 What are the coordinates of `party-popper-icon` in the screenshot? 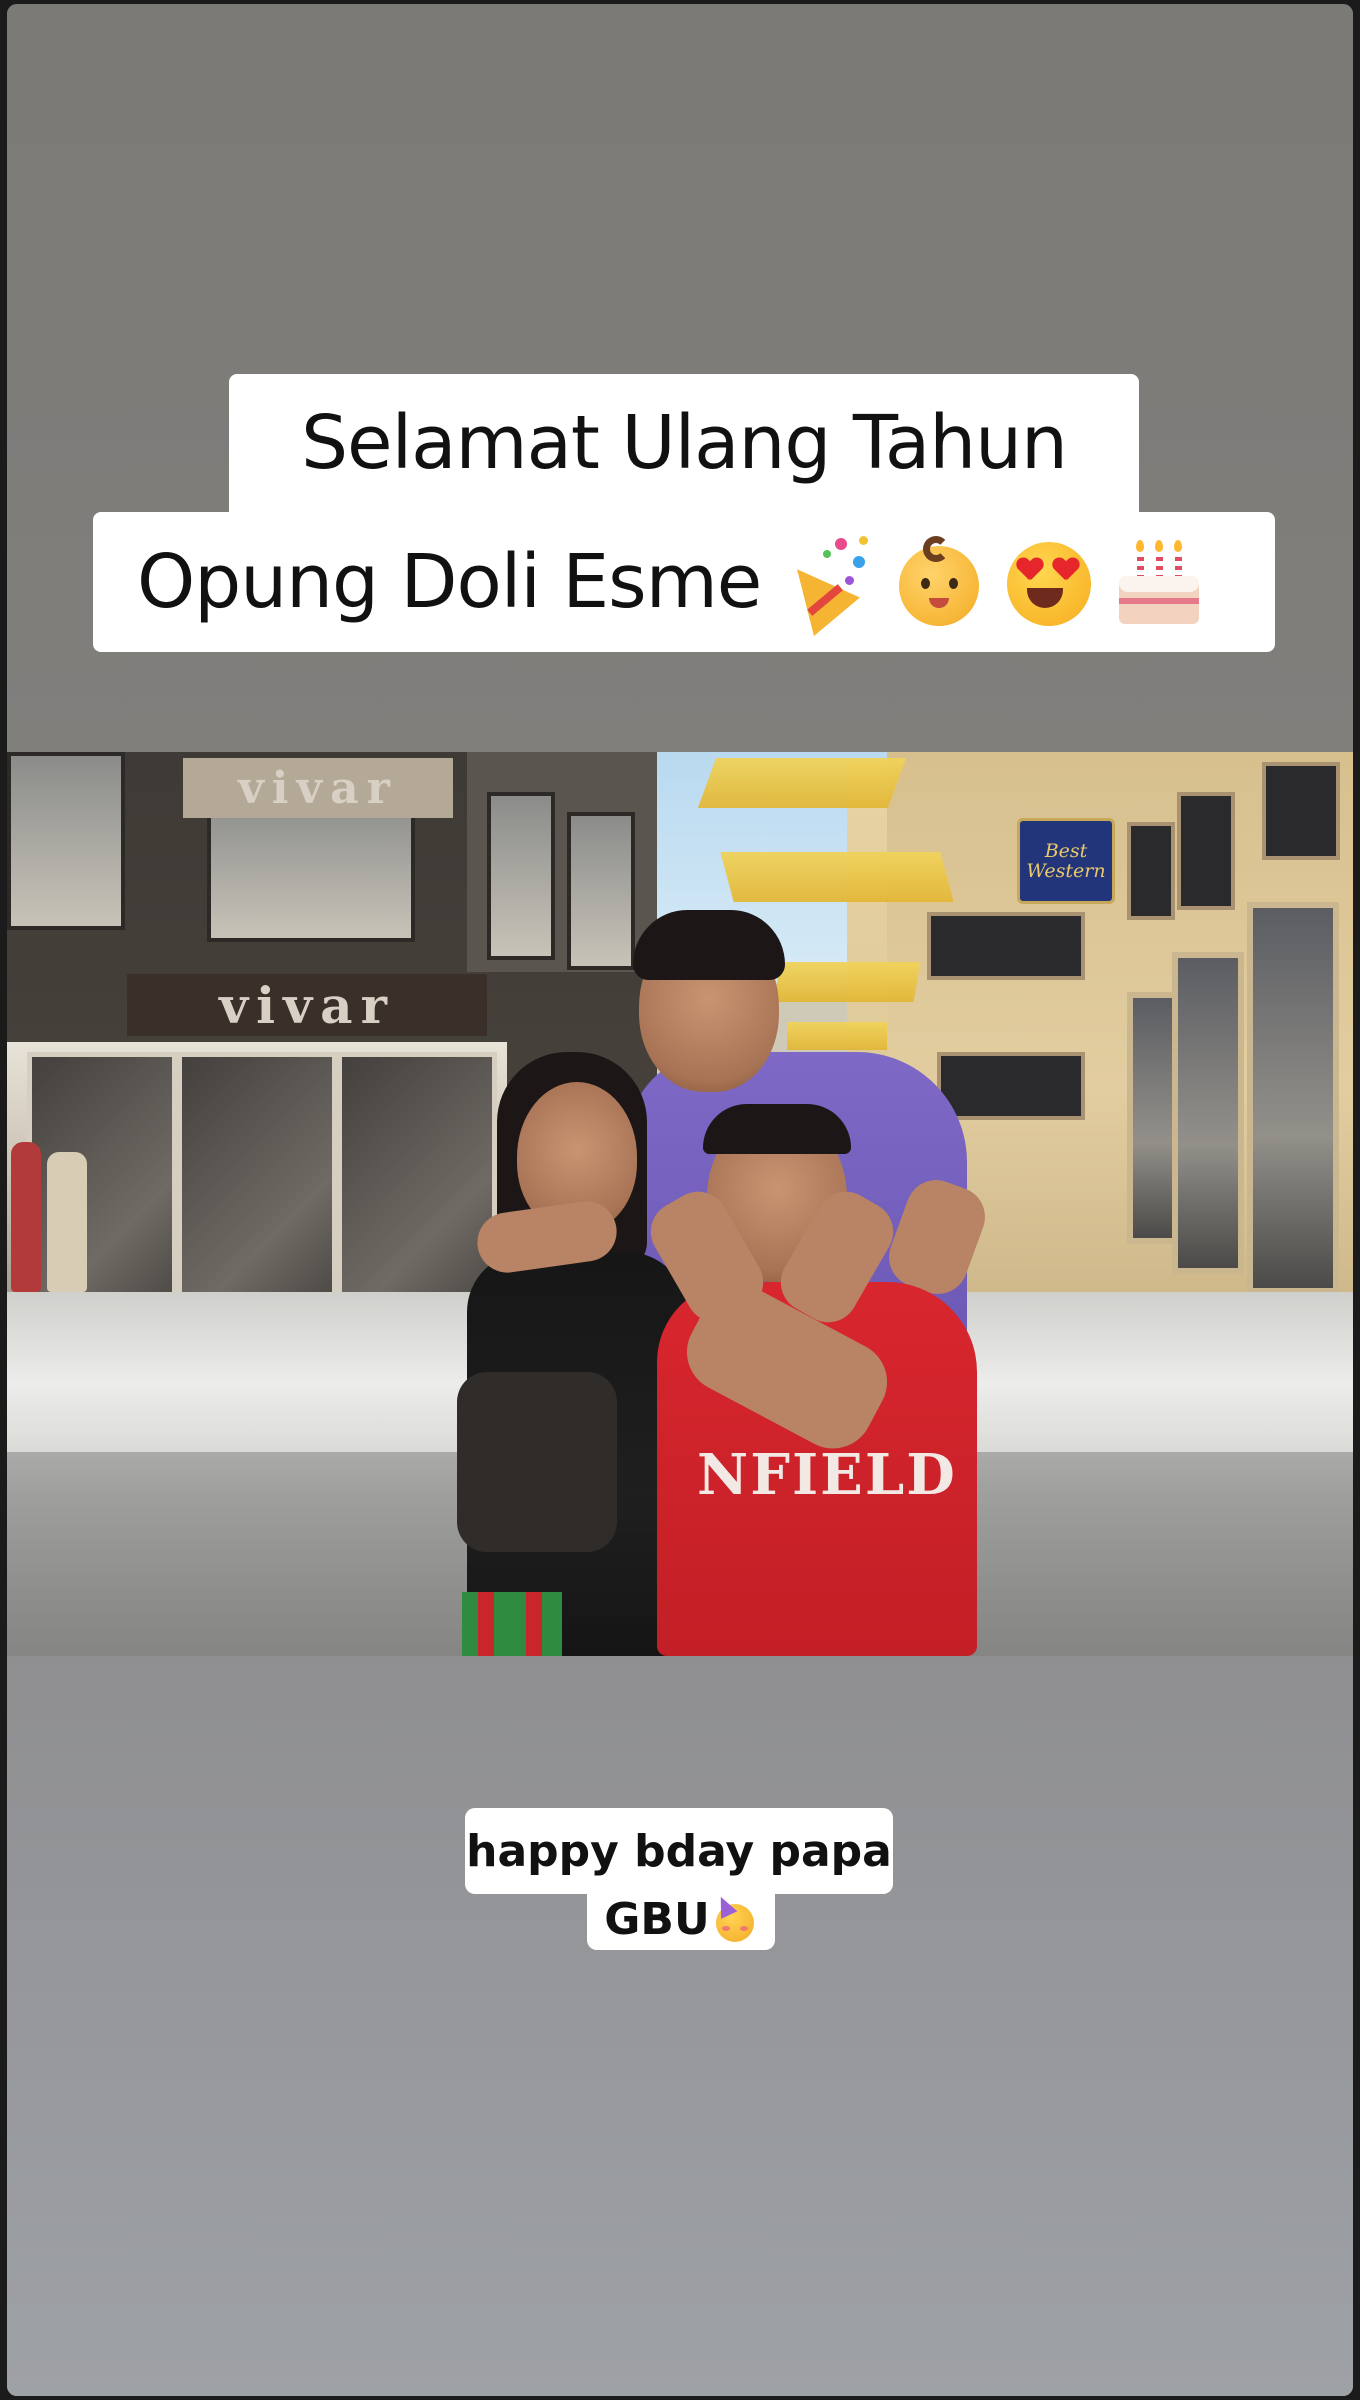 It's located at (824, 586).